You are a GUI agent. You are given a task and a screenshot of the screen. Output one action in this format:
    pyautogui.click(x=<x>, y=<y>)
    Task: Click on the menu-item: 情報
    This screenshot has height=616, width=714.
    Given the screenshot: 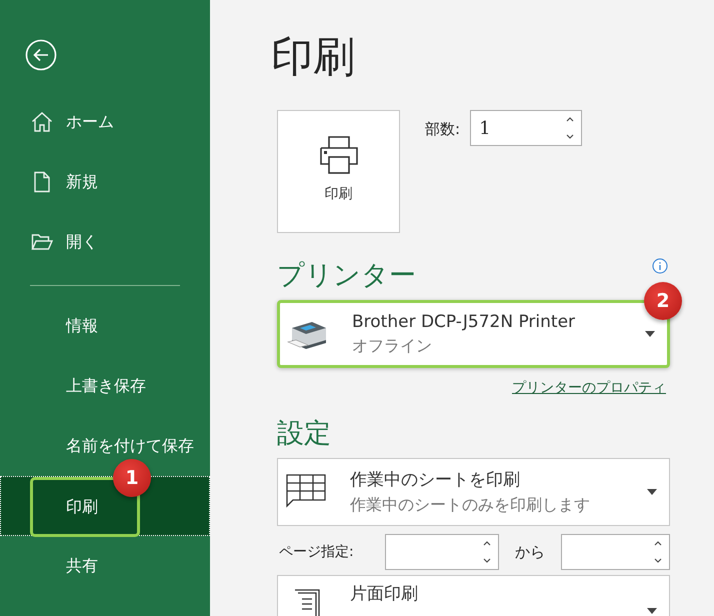 What is the action you would take?
    pyautogui.click(x=120, y=326)
    